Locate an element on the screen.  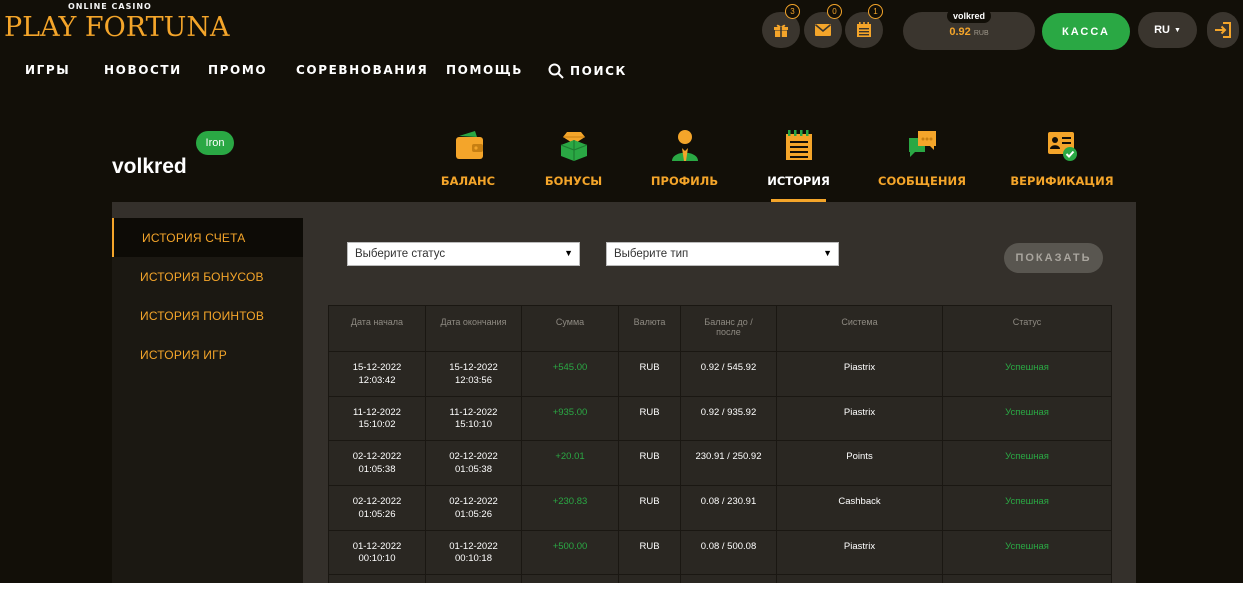
chat-icon is located at coordinates (922, 144).